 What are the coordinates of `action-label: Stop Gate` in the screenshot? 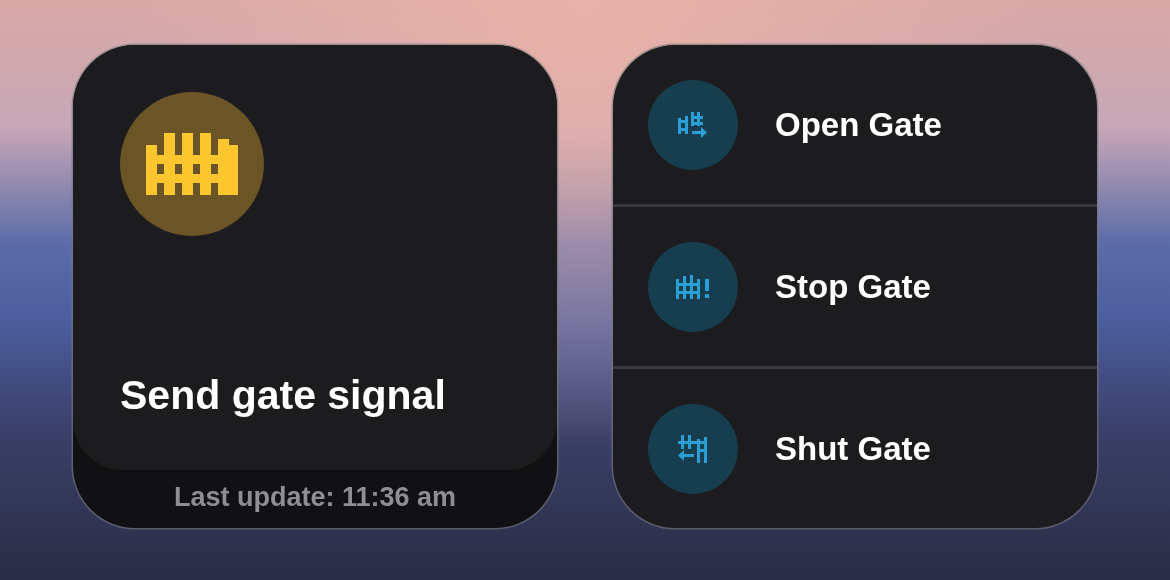 It's located at (853, 286).